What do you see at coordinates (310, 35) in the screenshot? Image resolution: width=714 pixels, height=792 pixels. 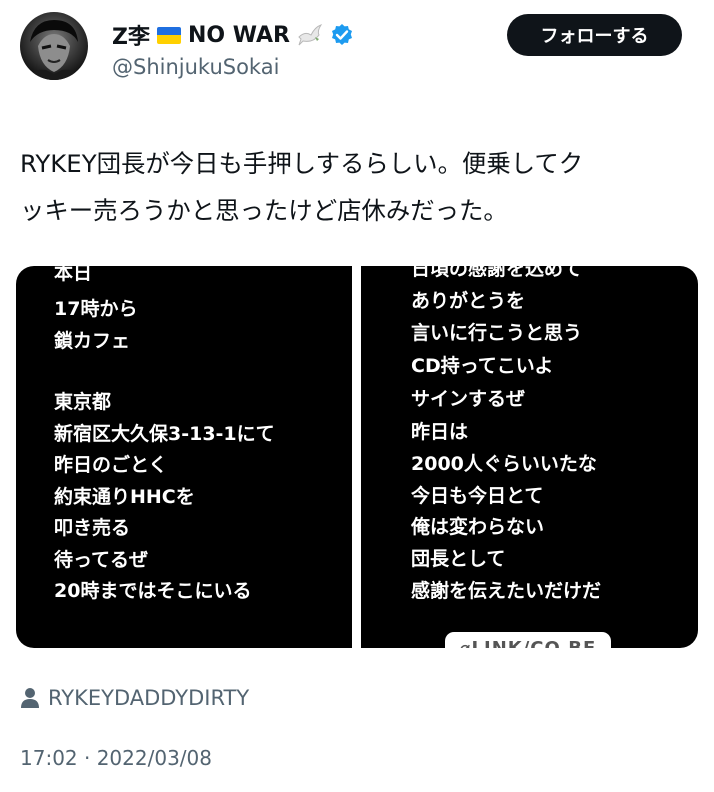 I see `dove-icon` at bounding box center [310, 35].